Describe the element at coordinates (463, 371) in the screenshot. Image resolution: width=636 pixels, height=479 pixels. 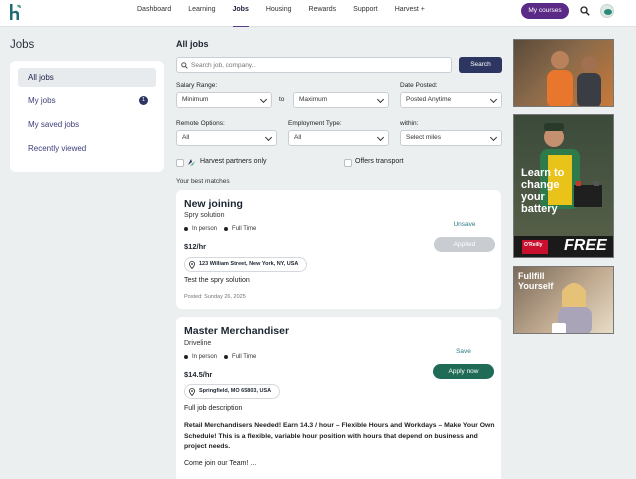
I see `apply-now-button: Apply now` at that location.